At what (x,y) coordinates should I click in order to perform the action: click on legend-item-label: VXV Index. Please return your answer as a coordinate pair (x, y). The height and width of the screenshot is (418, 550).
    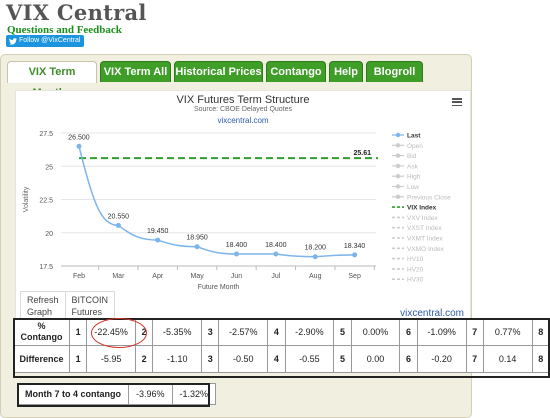
    Looking at the image, I should click on (422, 218).